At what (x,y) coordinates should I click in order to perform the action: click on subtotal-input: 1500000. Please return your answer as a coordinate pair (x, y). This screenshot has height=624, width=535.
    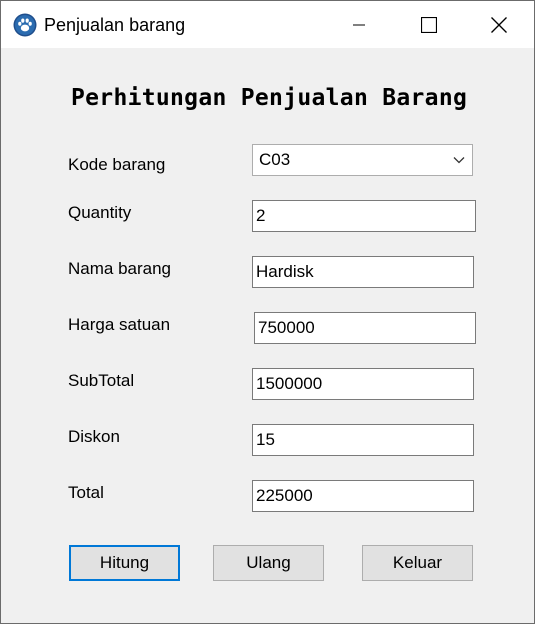
    Looking at the image, I should click on (363, 384).